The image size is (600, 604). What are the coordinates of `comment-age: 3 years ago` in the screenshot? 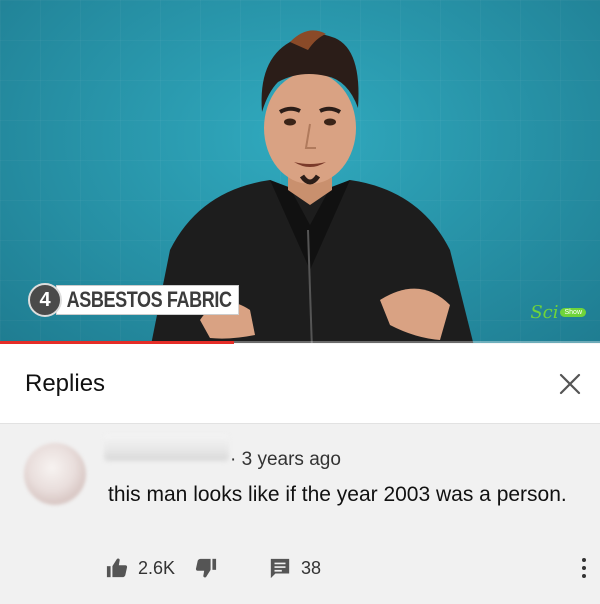 It's located at (291, 459).